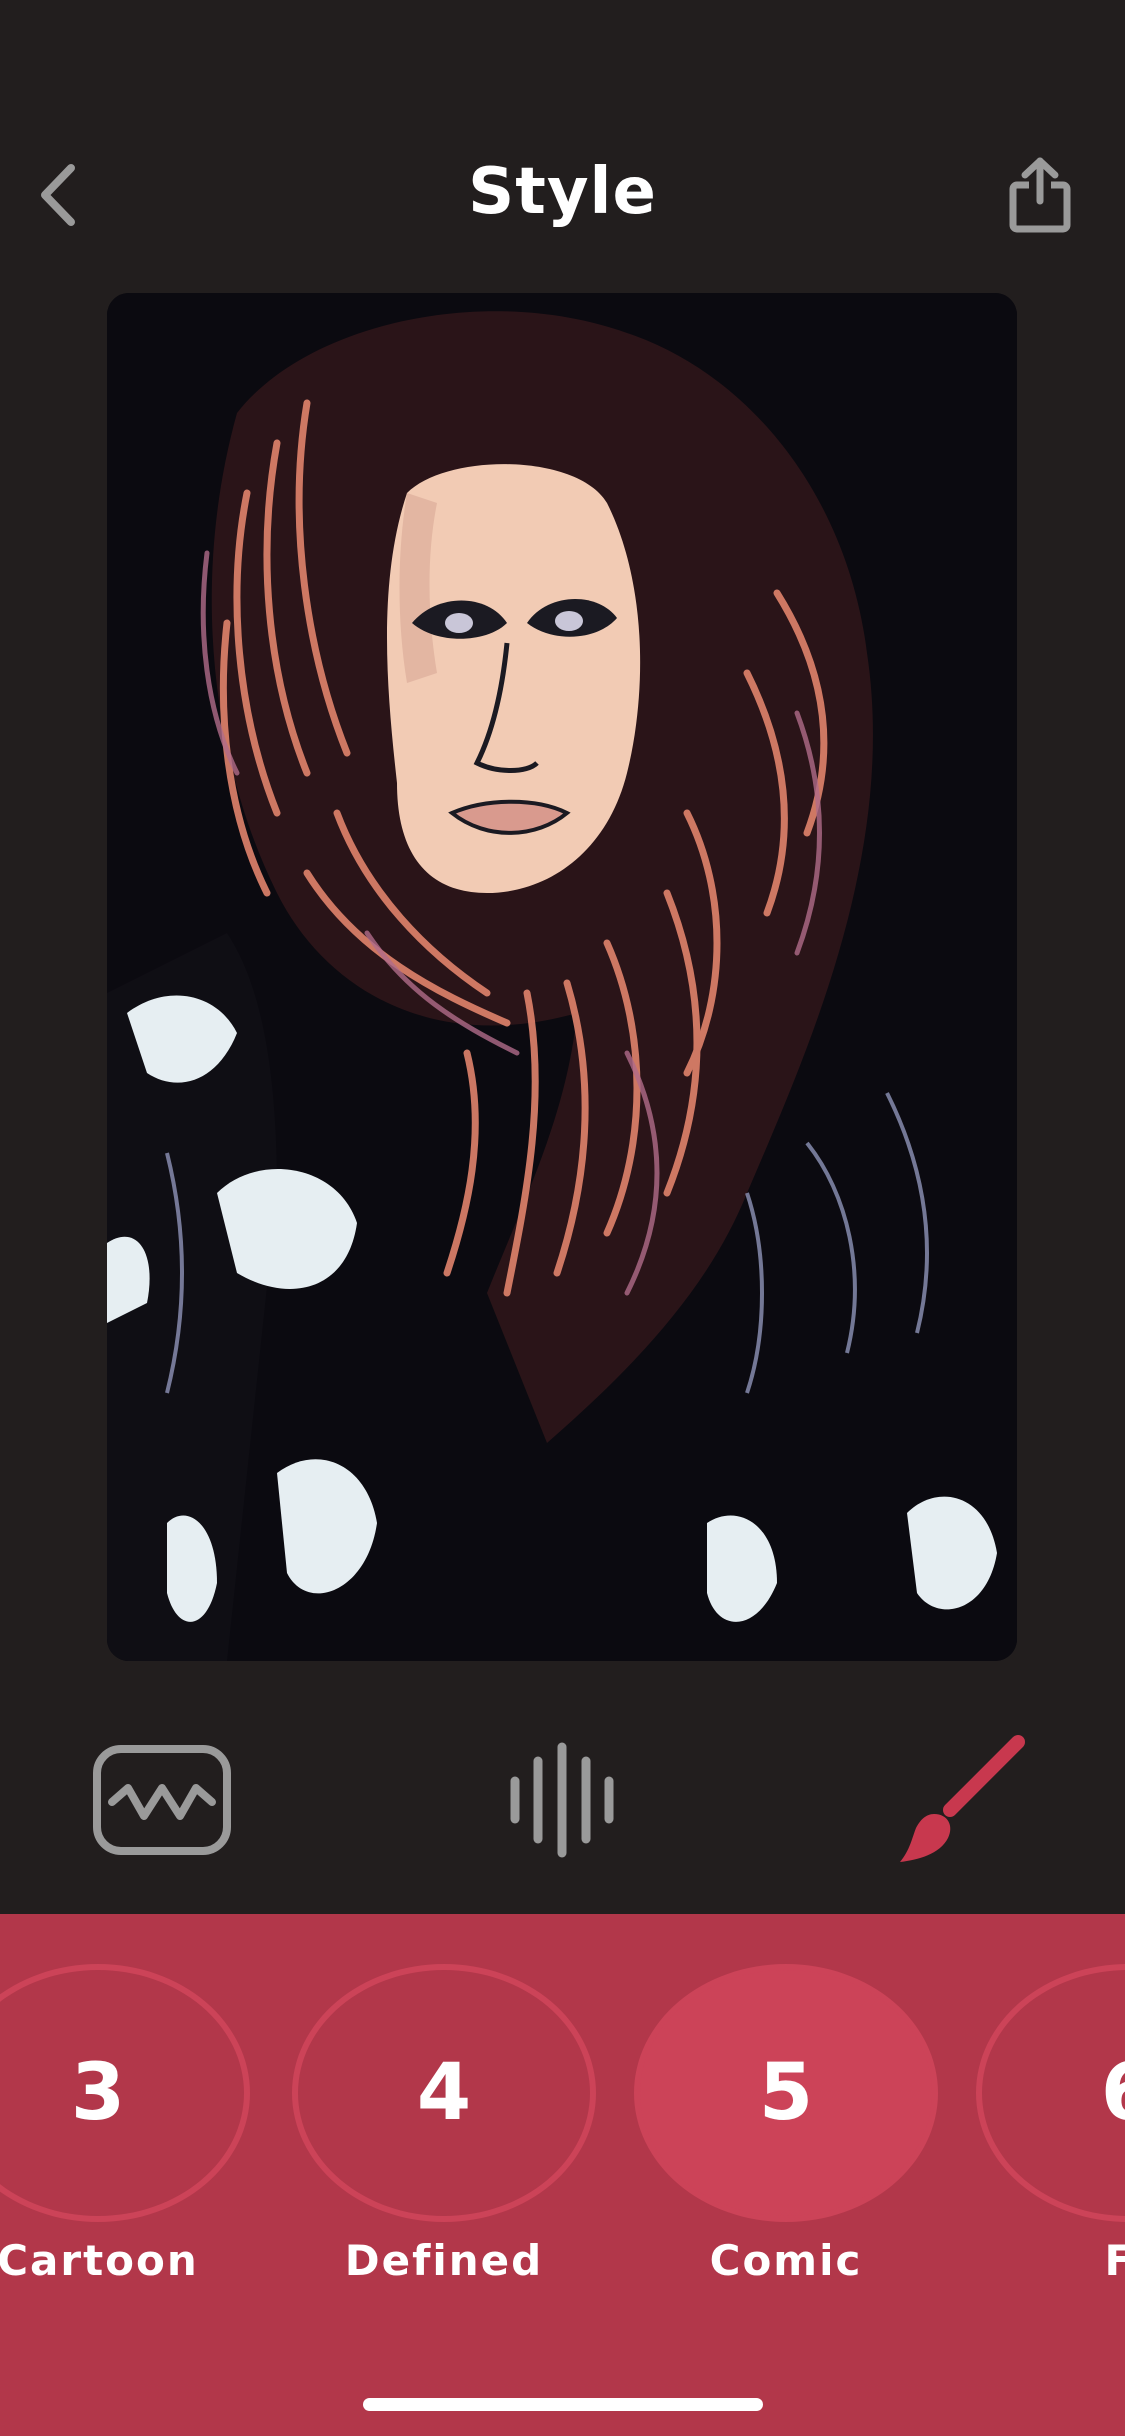  I want to click on share-icon, so click(1040, 195).